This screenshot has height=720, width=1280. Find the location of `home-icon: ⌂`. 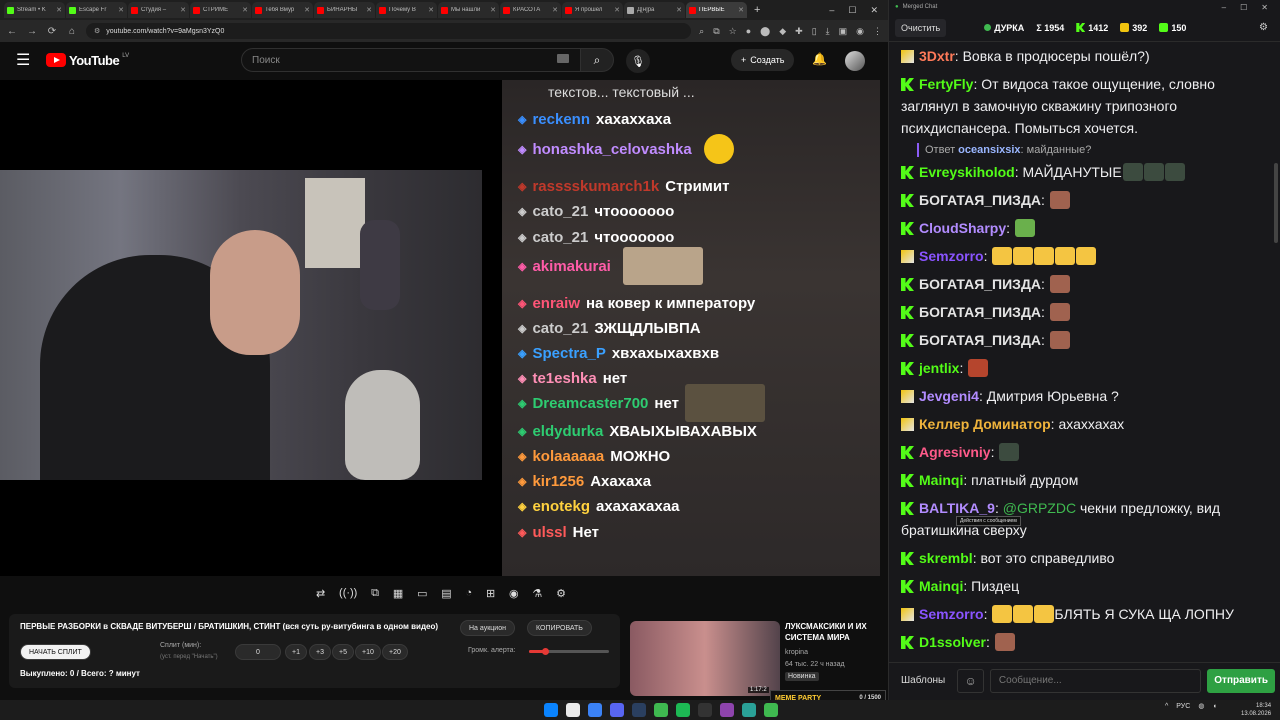

home-icon: ⌂ is located at coordinates (72, 31).